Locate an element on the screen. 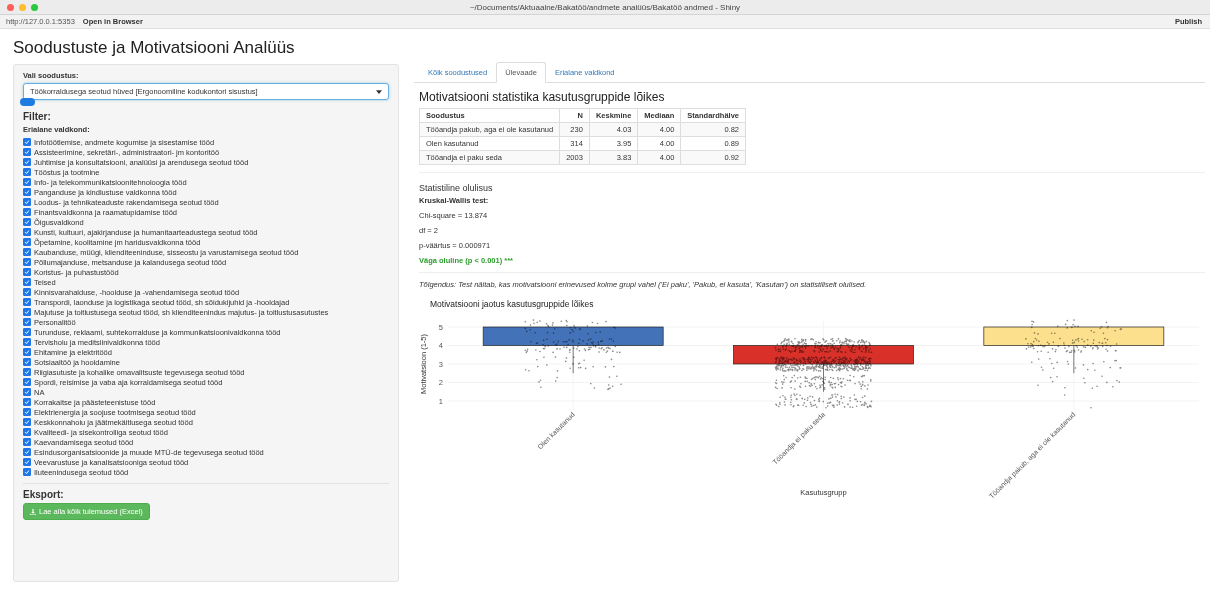 This screenshot has height=593, width=1210. maximize-window-icon is located at coordinates (34, 7).